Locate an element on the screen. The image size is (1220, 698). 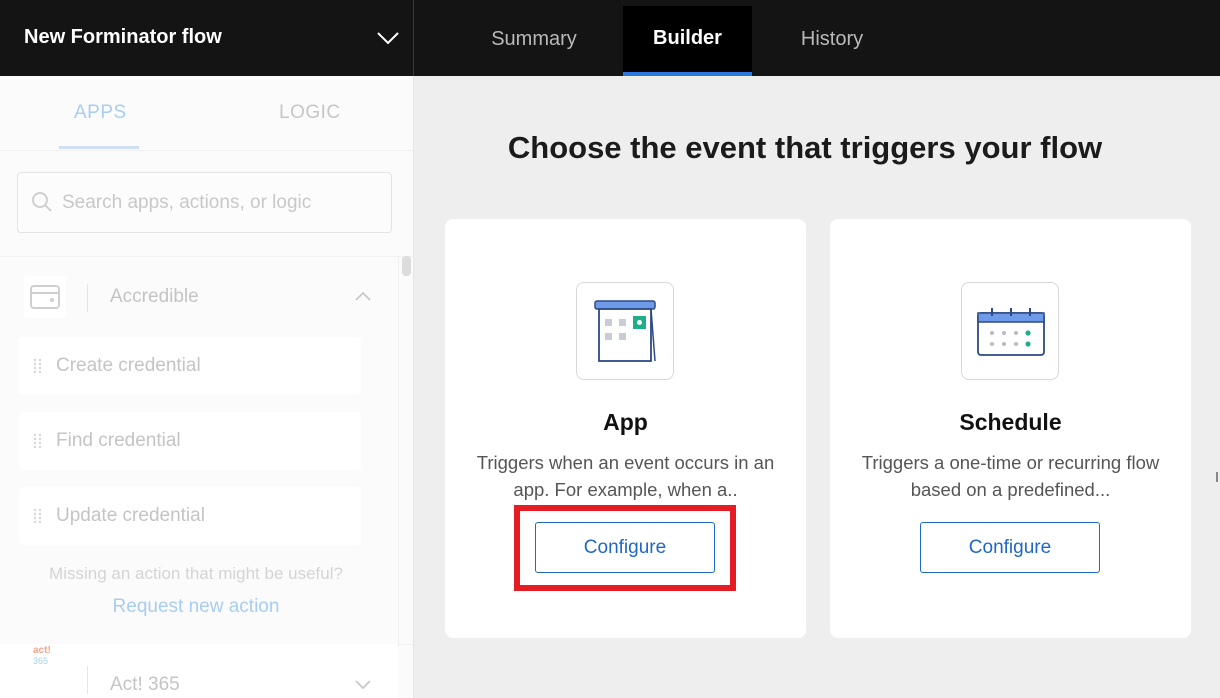
flow-name-dropdown: New Forminator flow is located at coordinates (207, 38).